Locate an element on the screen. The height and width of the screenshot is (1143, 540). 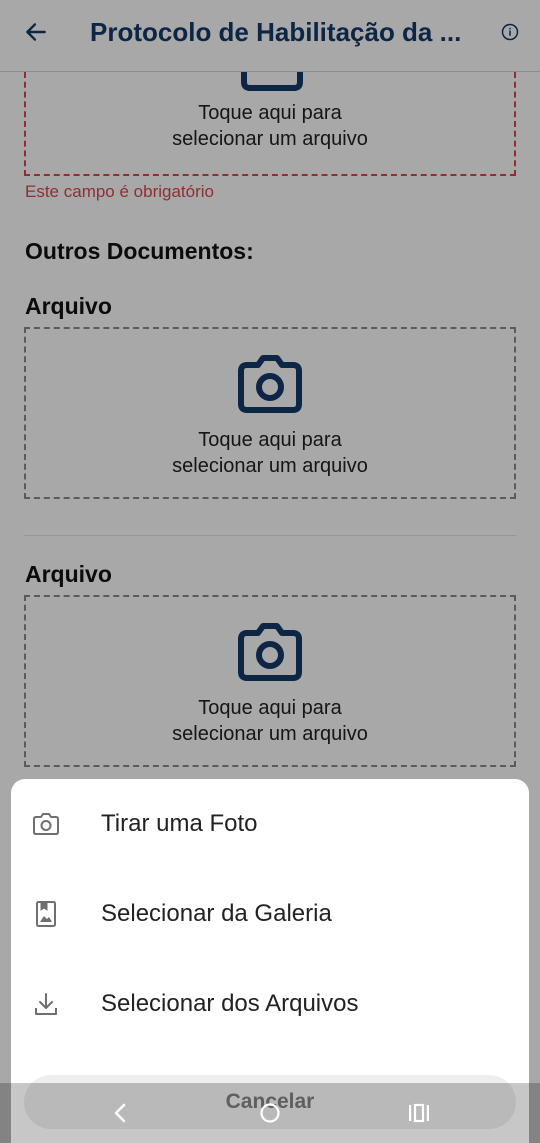
sheet-item-files: Selecionar dos Arquivos is located at coordinates (270, 1004).